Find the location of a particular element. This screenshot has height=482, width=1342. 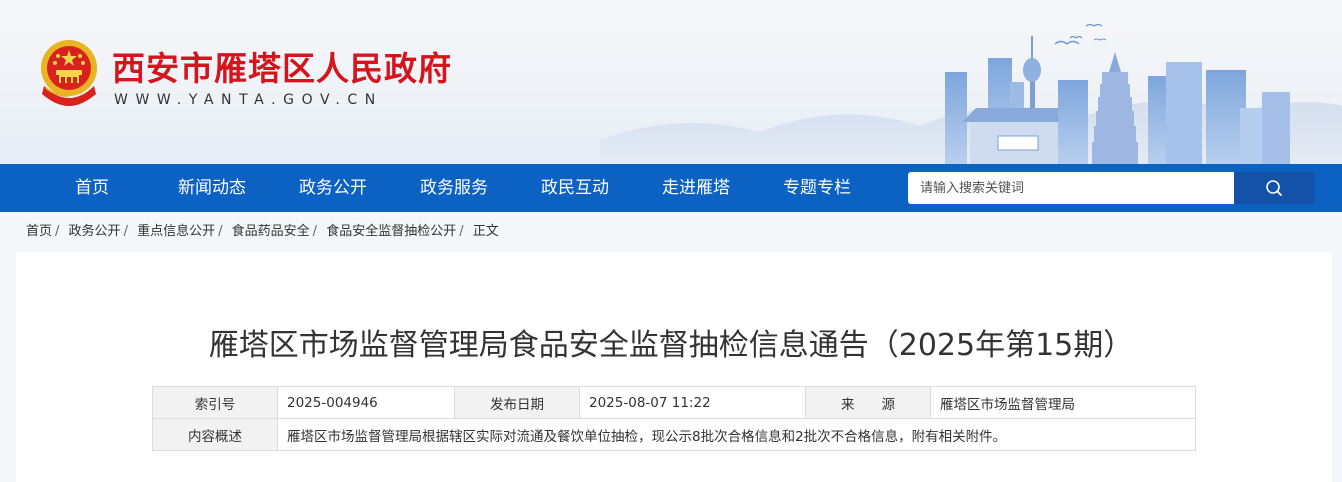

breadcrumb-key-info: 重点信息公开 is located at coordinates (176, 231).